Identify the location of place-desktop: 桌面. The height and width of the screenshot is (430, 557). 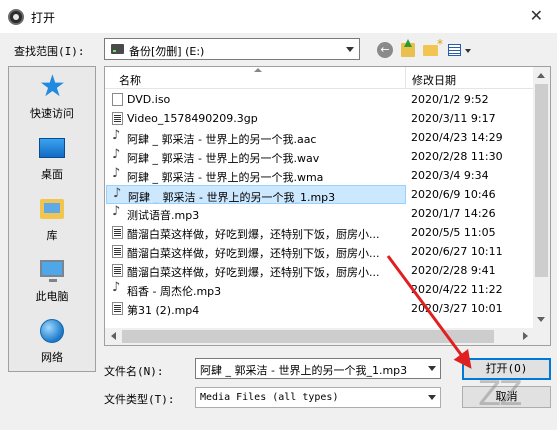
(52, 157).